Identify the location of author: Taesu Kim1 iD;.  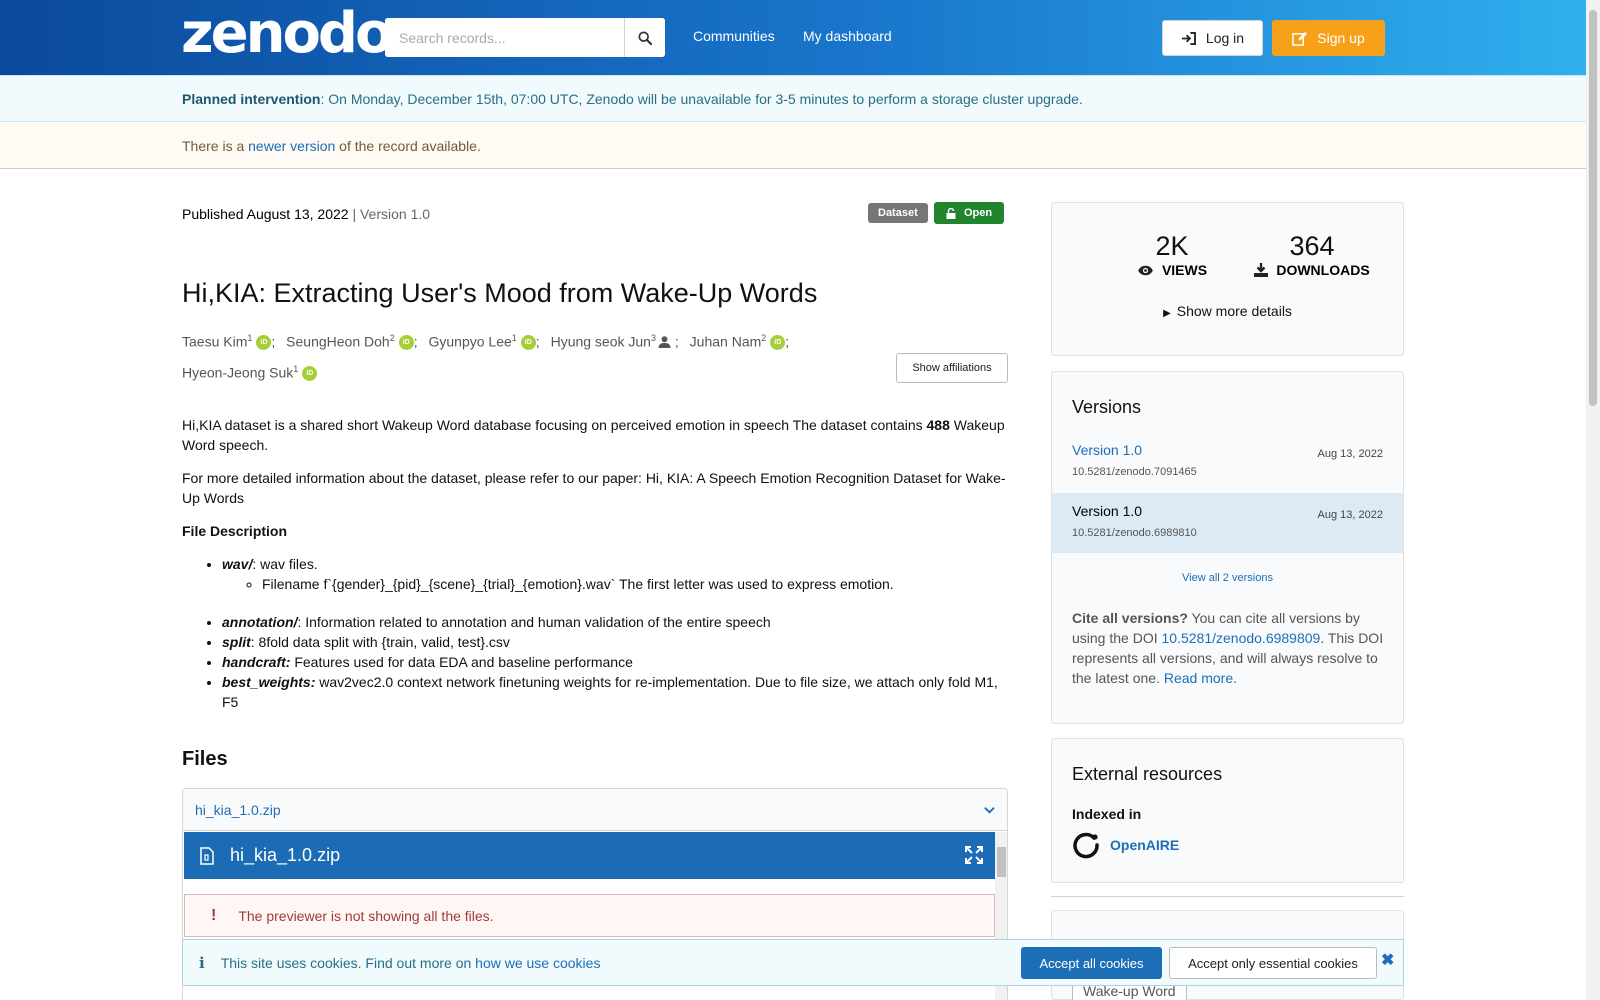
(228, 340).